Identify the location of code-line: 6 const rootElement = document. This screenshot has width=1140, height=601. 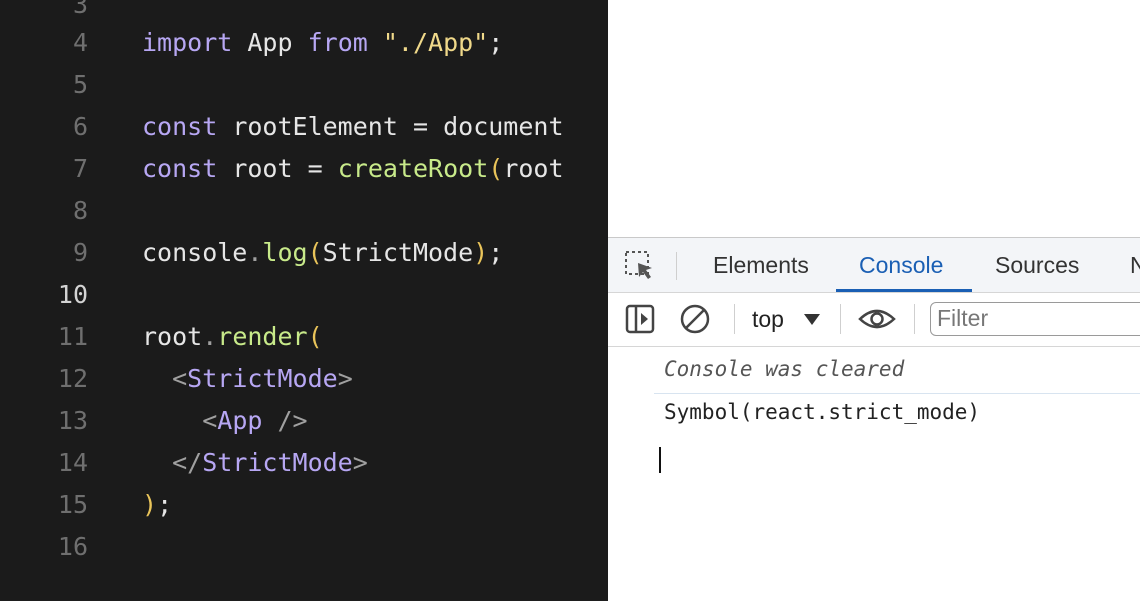
(304, 127).